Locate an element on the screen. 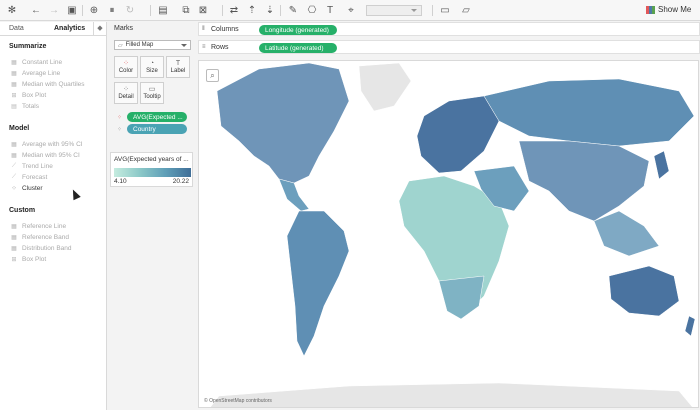  analytics-item-median-ci: ▦ Median with 95% CI is located at coordinates (45, 155).